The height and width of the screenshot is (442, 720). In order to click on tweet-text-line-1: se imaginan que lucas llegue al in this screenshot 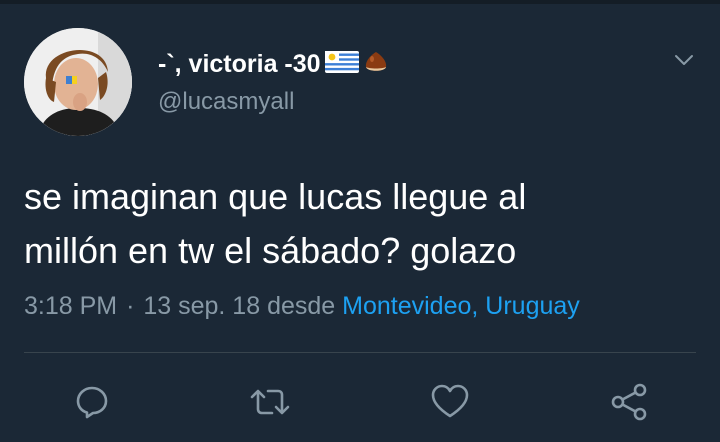, I will do `click(275, 196)`.